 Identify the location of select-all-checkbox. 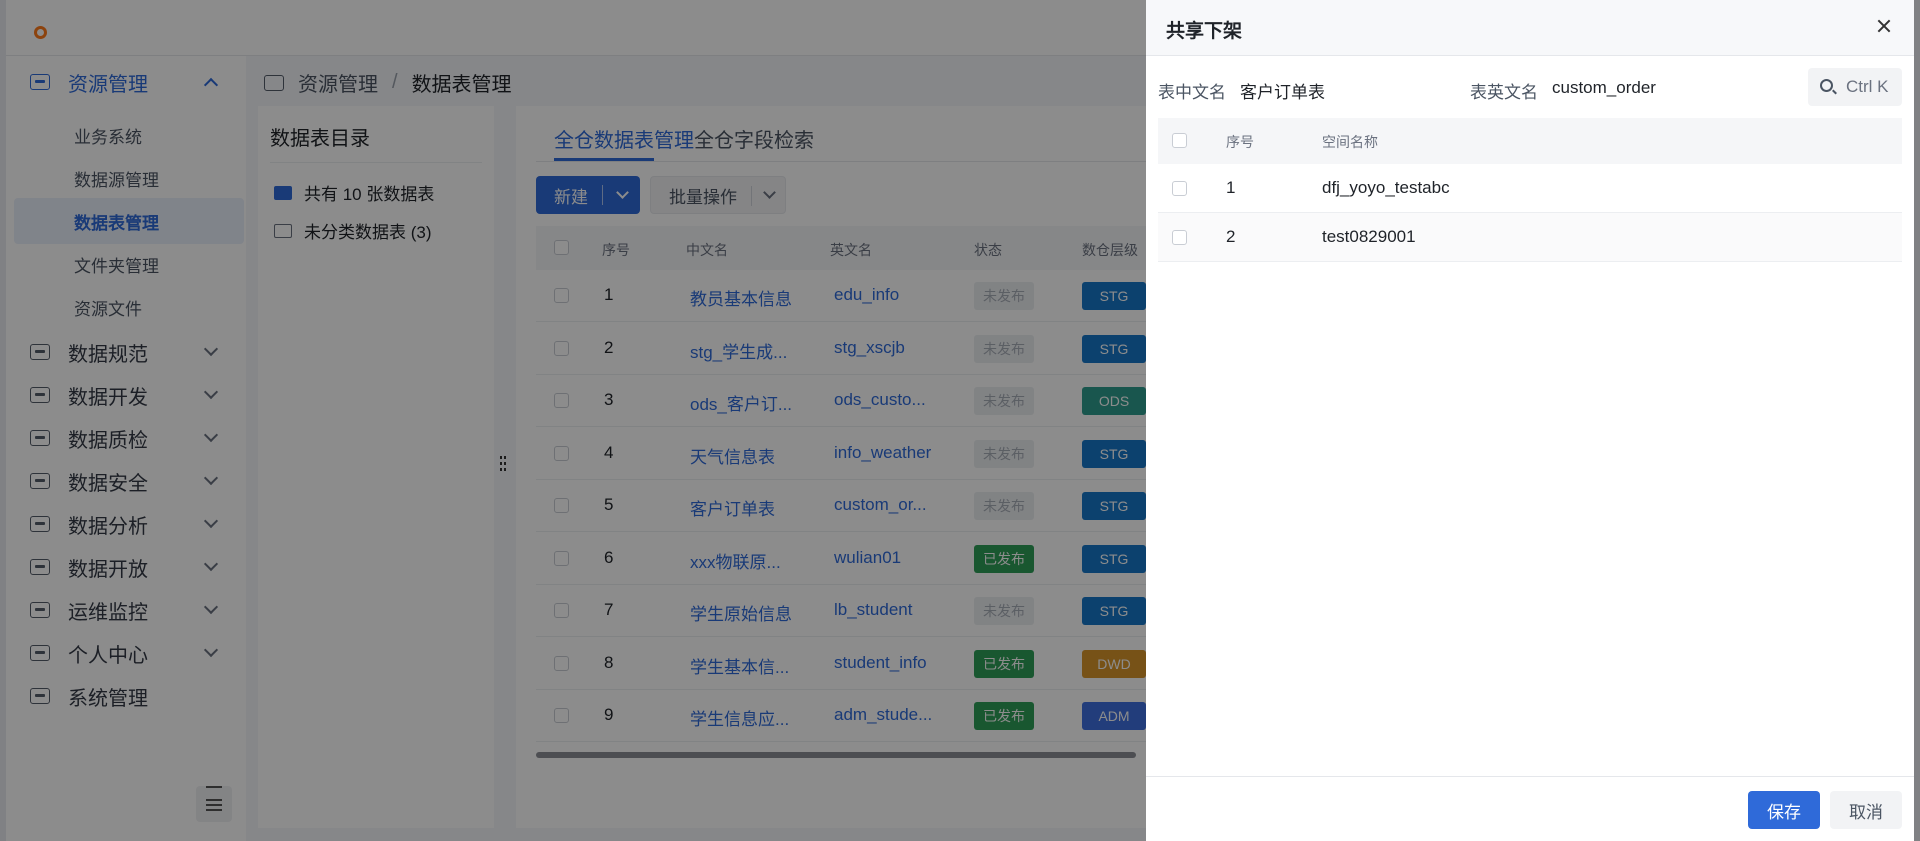
(1179, 140).